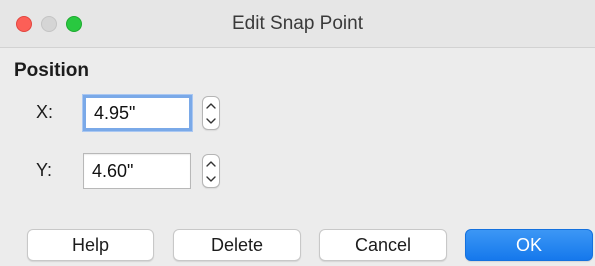 This screenshot has width=595, height=266. Describe the element at coordinates (90, 245) in the screenshot. I see `help-button: Help` at that location.